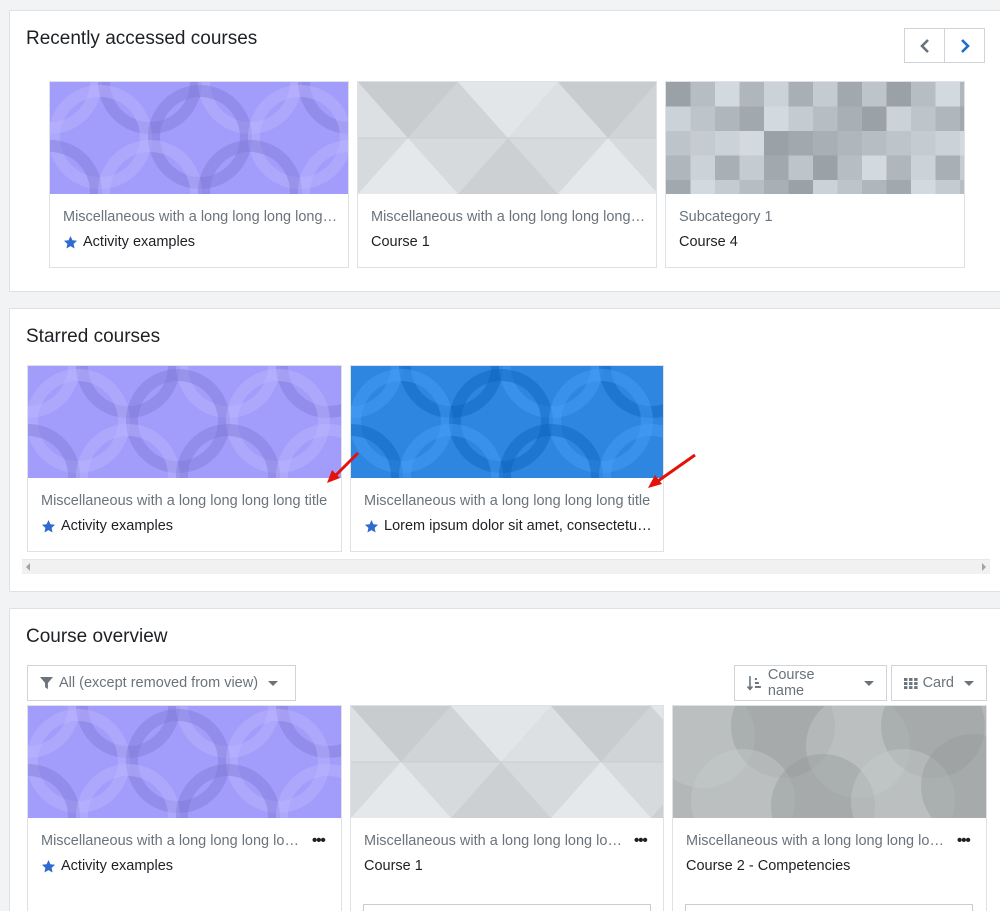  Describe the element at coordinates (97, 636) in the screenshot. I see `overview-block-title: Course overview` at that location.